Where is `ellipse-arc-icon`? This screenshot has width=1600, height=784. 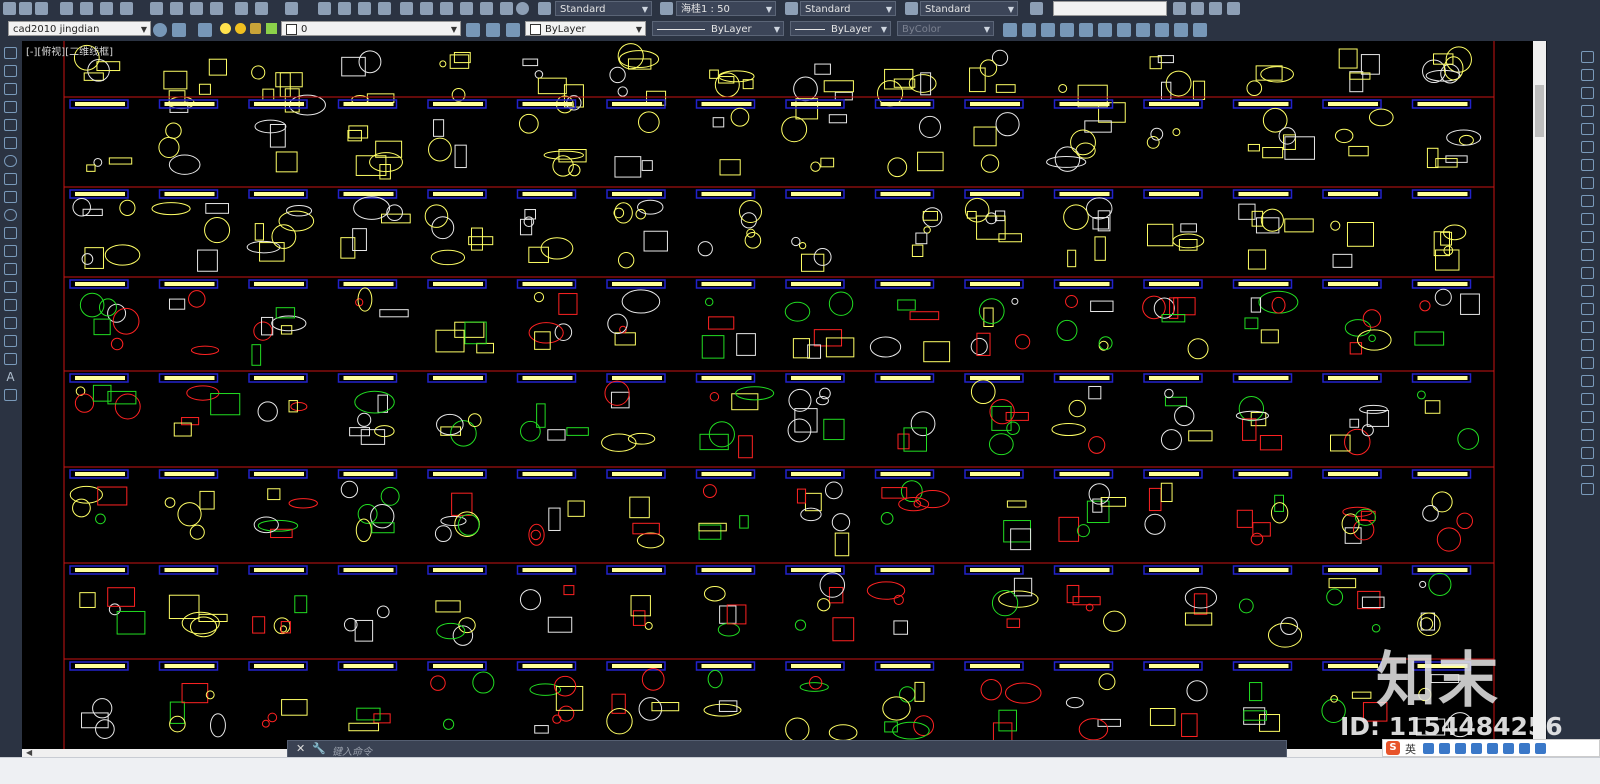 ellipse-arc-icon is located at coordinates (10, 233).